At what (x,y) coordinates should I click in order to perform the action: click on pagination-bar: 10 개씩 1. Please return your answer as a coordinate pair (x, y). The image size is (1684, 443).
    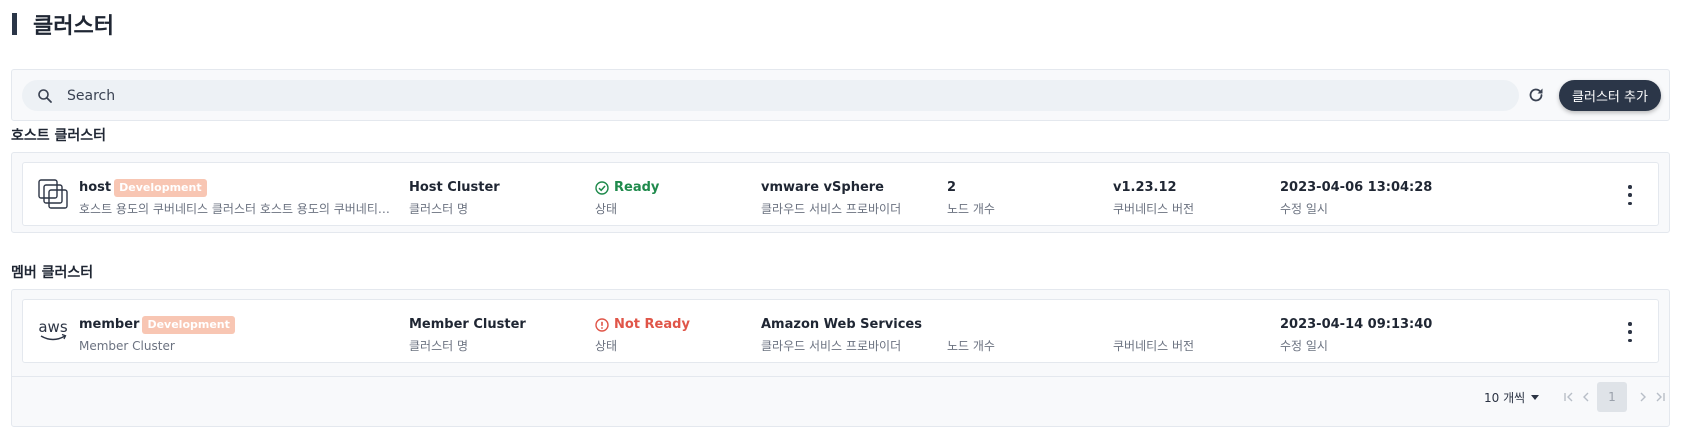
    Looking at the image, I should click on (840, 396).